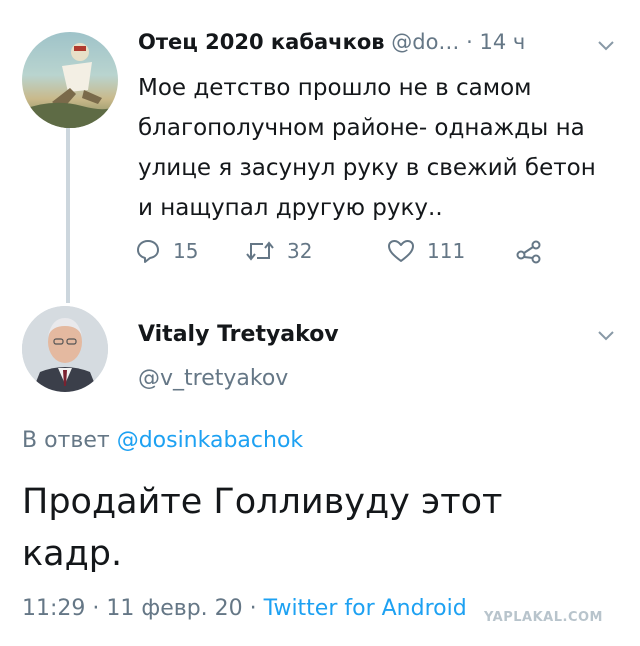  I want to click on client-link: Twitter for Android, so click(365, 608).